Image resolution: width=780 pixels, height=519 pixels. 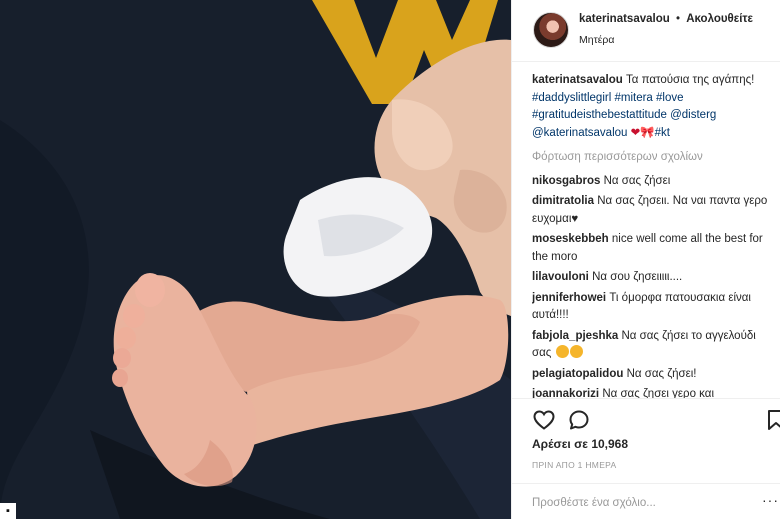 What do you see at coordinates (577, 374) in the screenshot?
I see `comment-username: pelagiatopalidou` at bounding box center [577, 374].